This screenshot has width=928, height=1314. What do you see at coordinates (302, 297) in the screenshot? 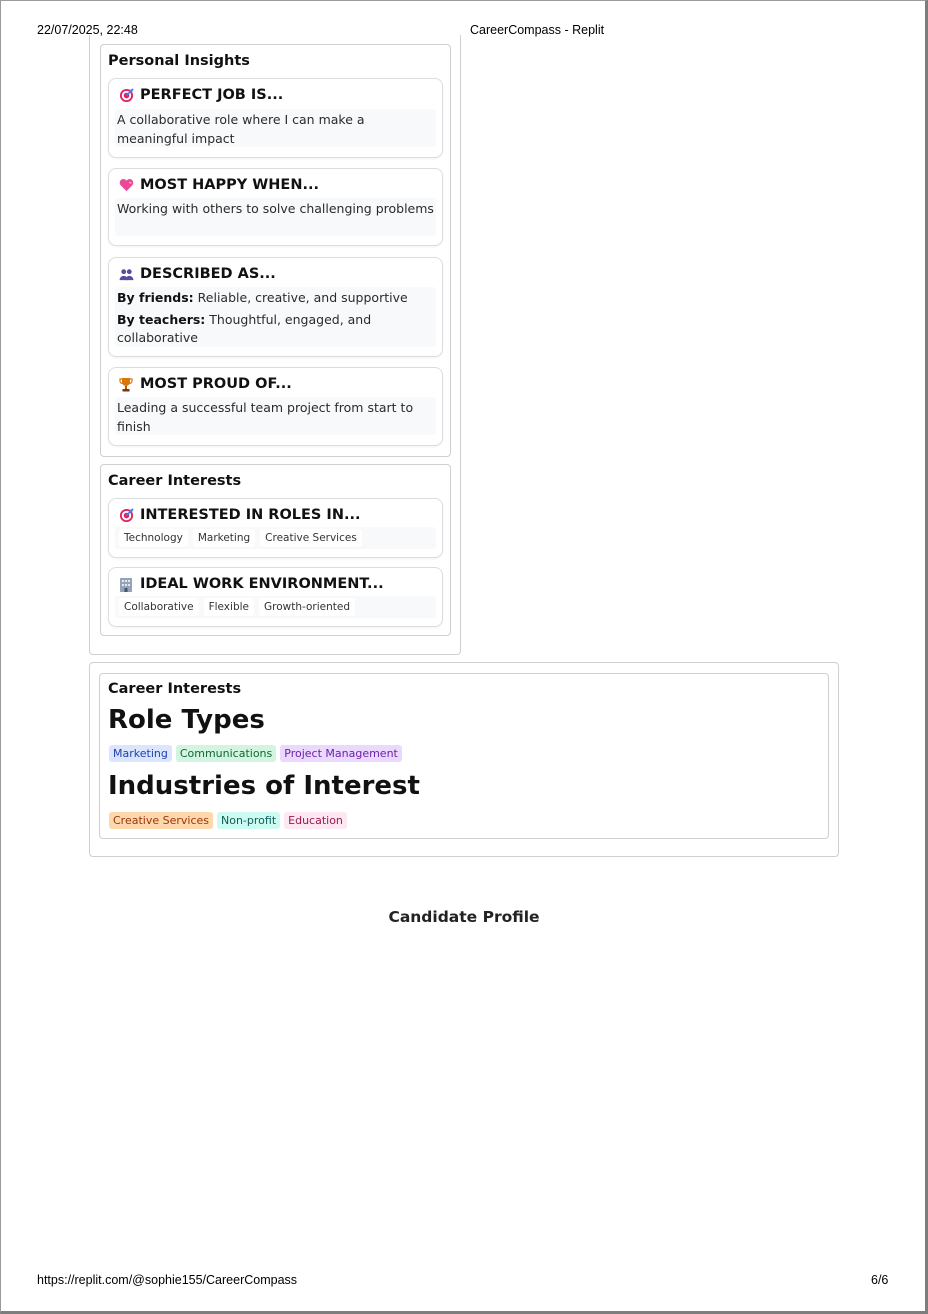
I see `friends-text: Reliable, creative, and supportive` at bounding box center [302, 297].